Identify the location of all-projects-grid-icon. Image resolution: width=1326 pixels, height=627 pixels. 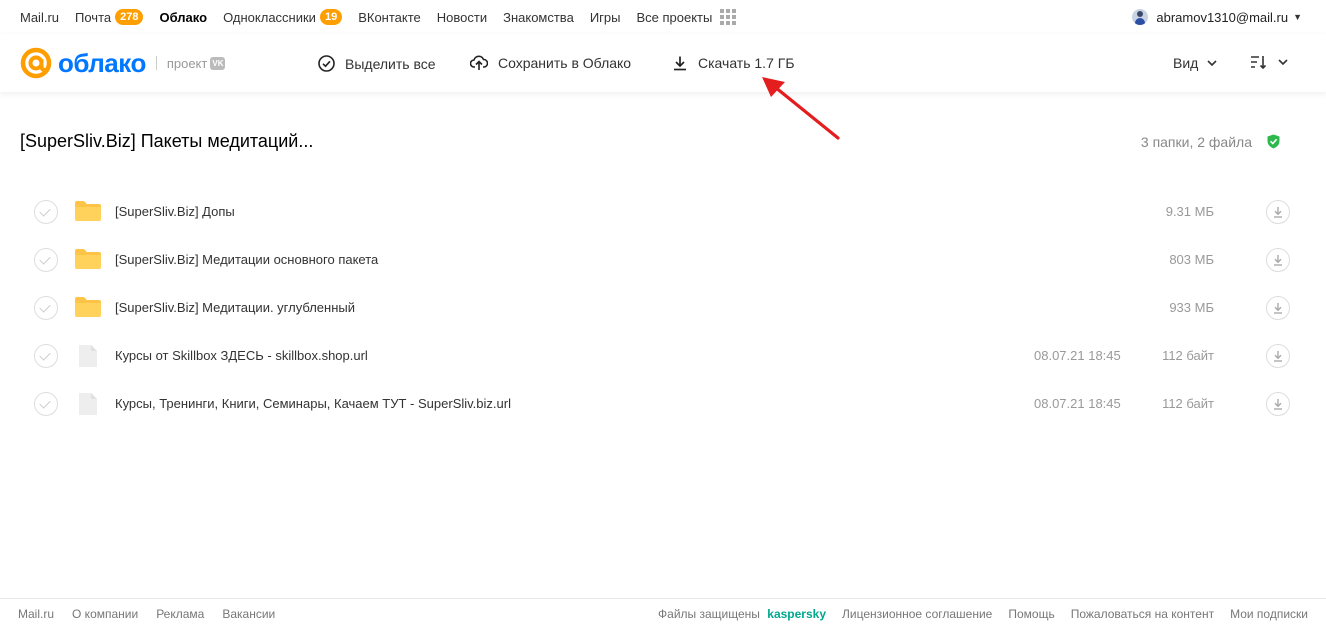
(728, 17).